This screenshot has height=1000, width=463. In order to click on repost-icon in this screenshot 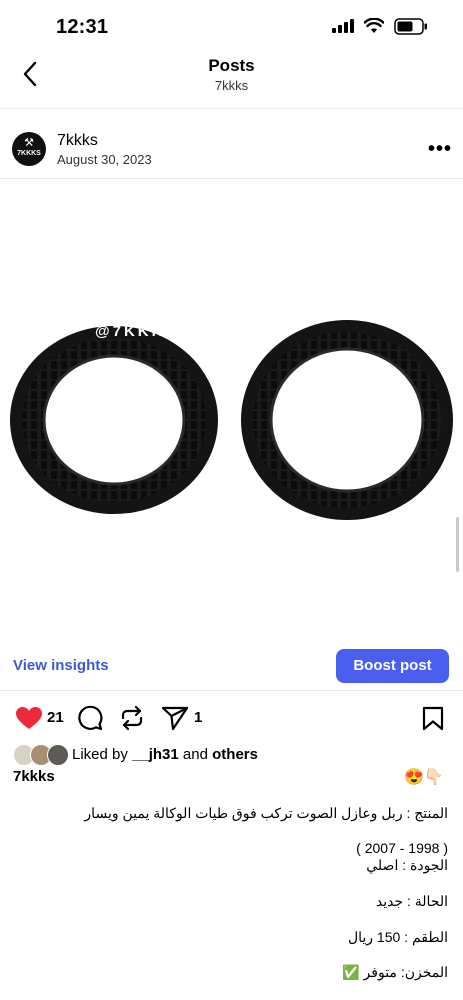, I will do `click(132, 718)`.